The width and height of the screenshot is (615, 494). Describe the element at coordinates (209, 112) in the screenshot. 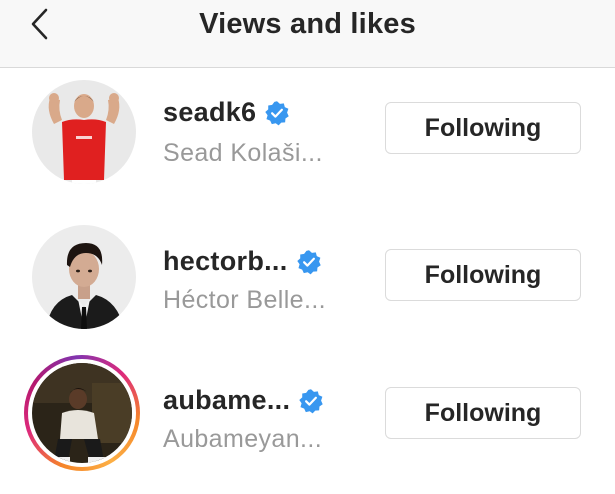

I see `username: seadk6` at that location.